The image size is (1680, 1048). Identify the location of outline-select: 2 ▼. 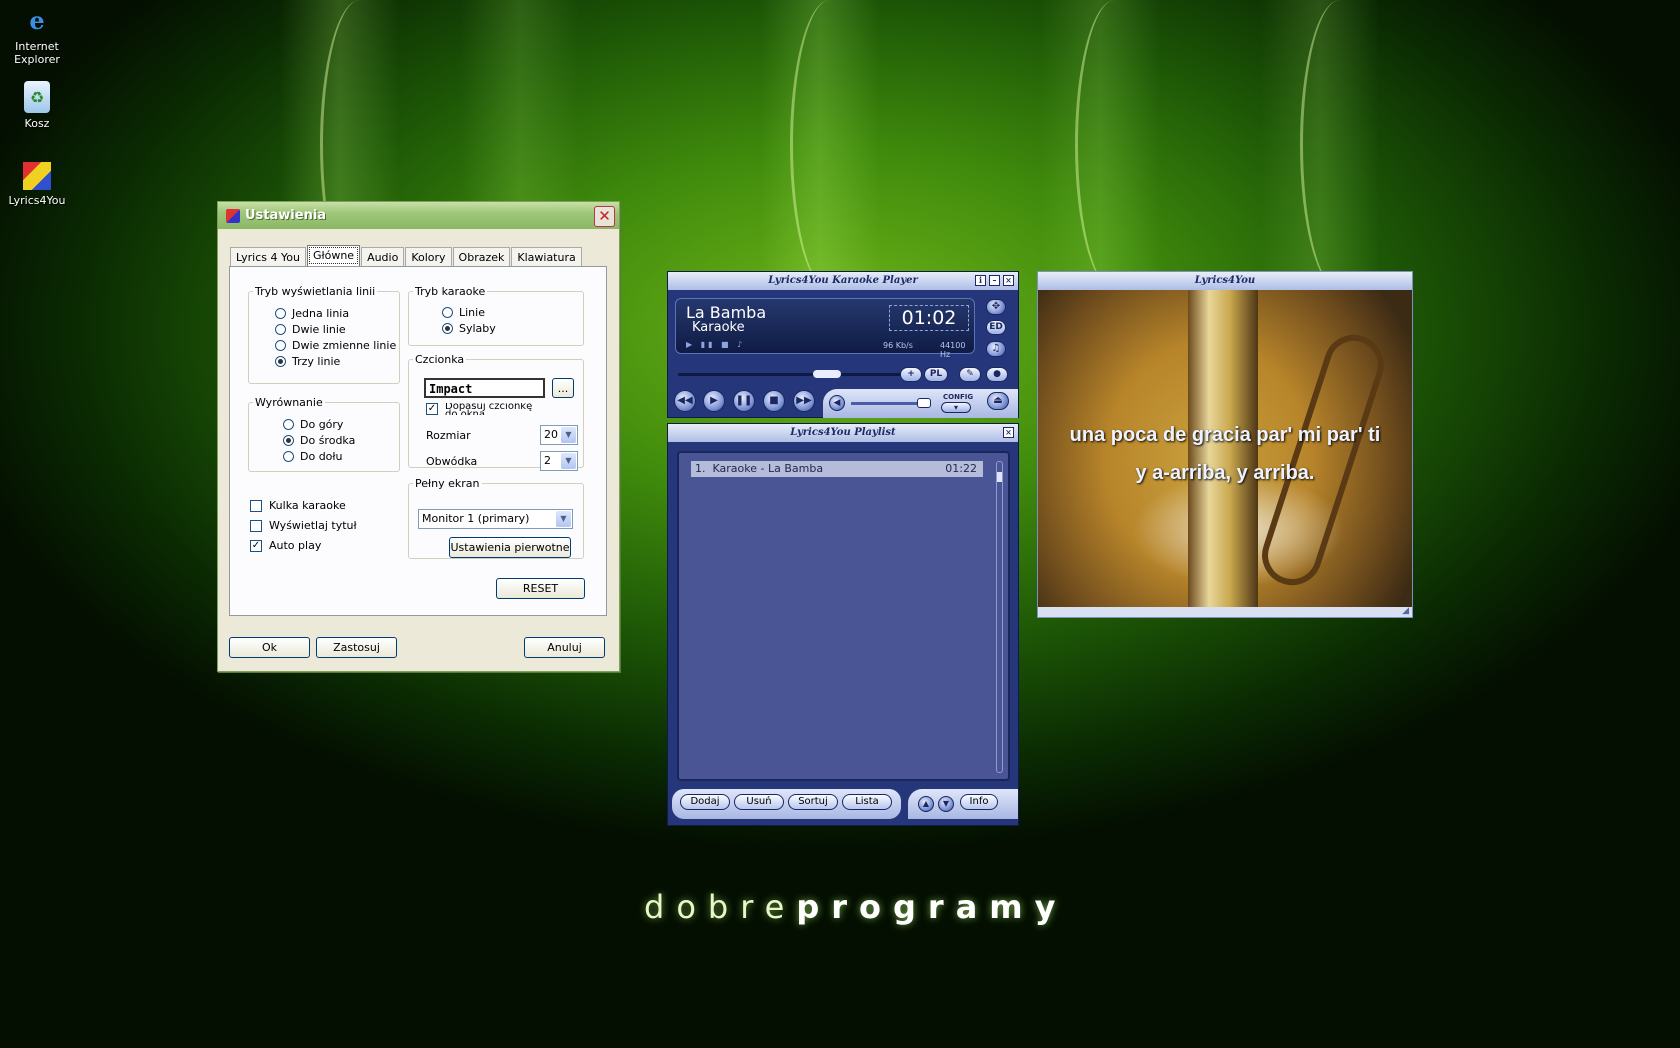
(559, 461).